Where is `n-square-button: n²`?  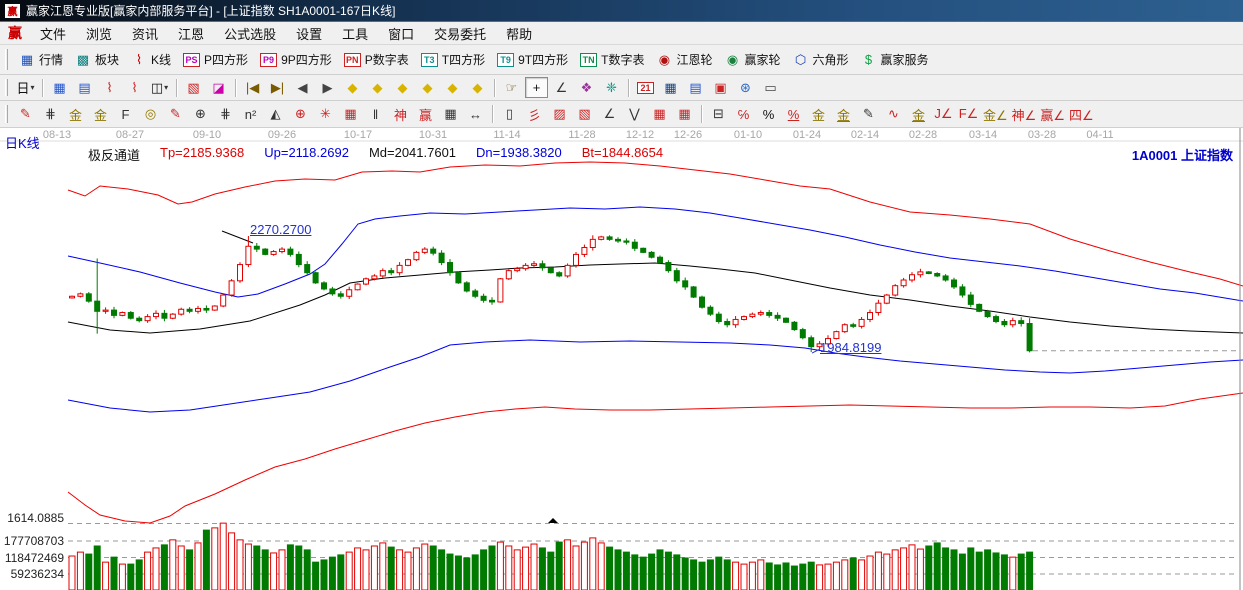 n-square-button: n² is located at coordinates (250, 114).